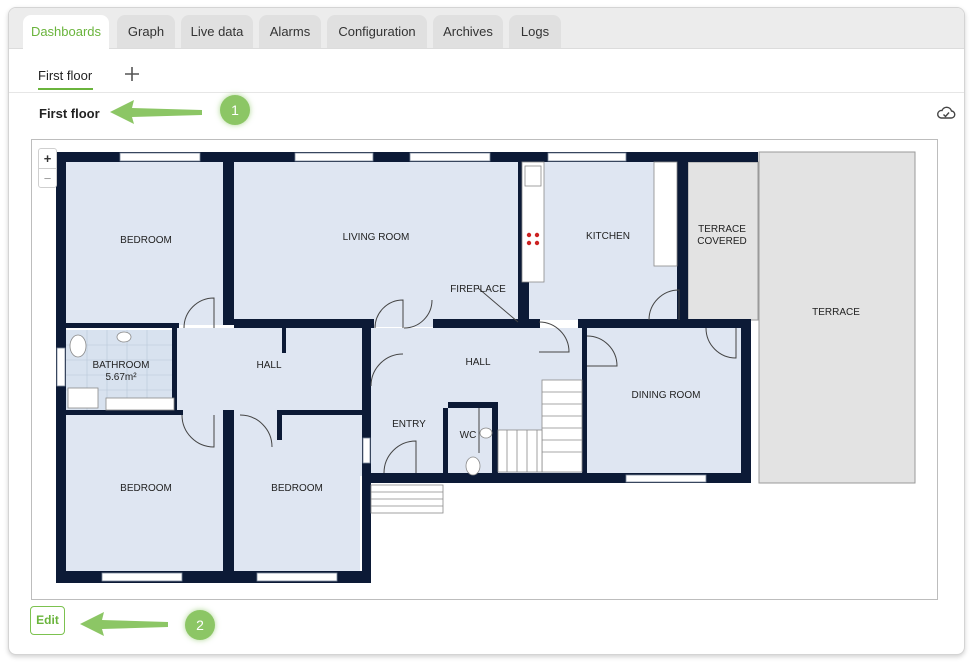 The width and height of the screenshot is (976, 664). What do you see at coordinates (235, 110) in the screenshot?
I see `callout-badge-1: 1` at bounding box center [235, 110].